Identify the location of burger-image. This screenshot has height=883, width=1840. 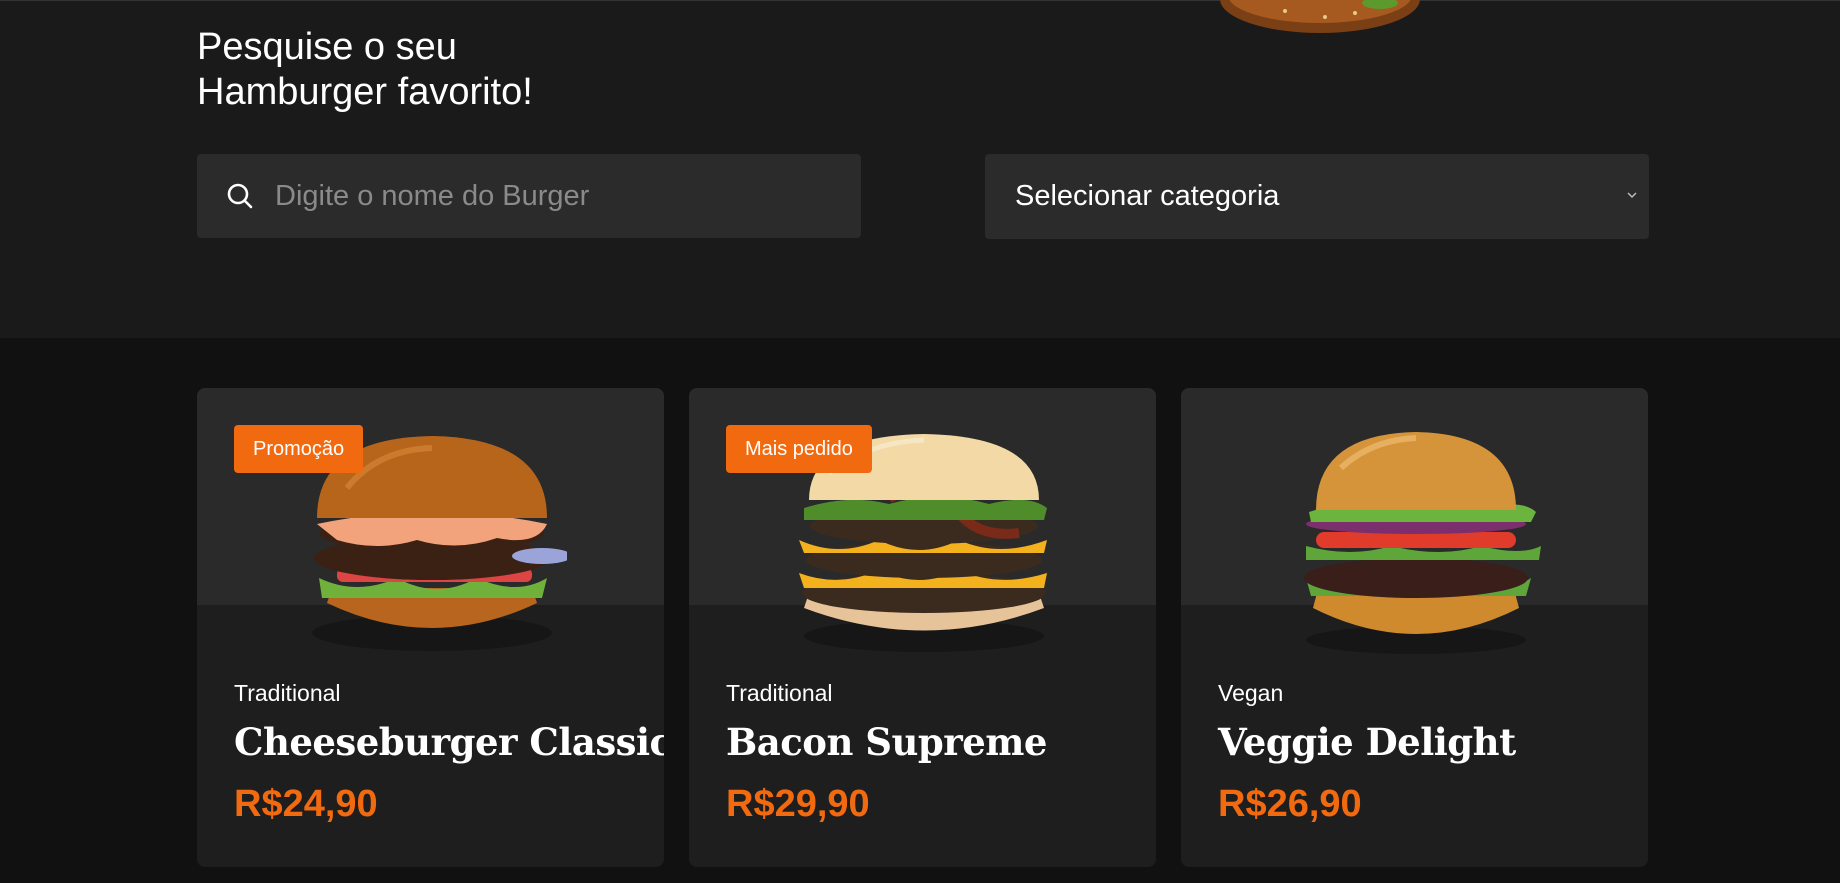
(1416, 543).